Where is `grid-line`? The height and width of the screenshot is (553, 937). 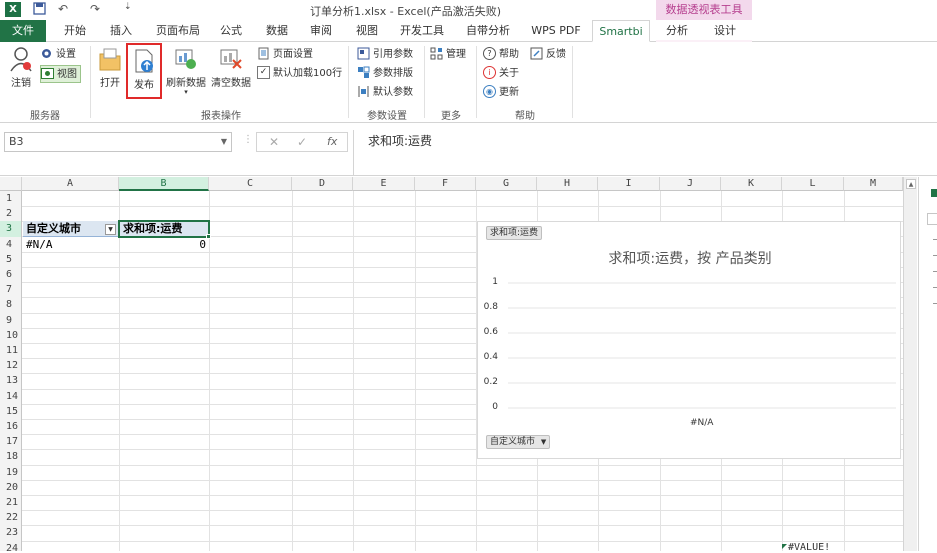 grid-line is located at coordinates (462, 480).